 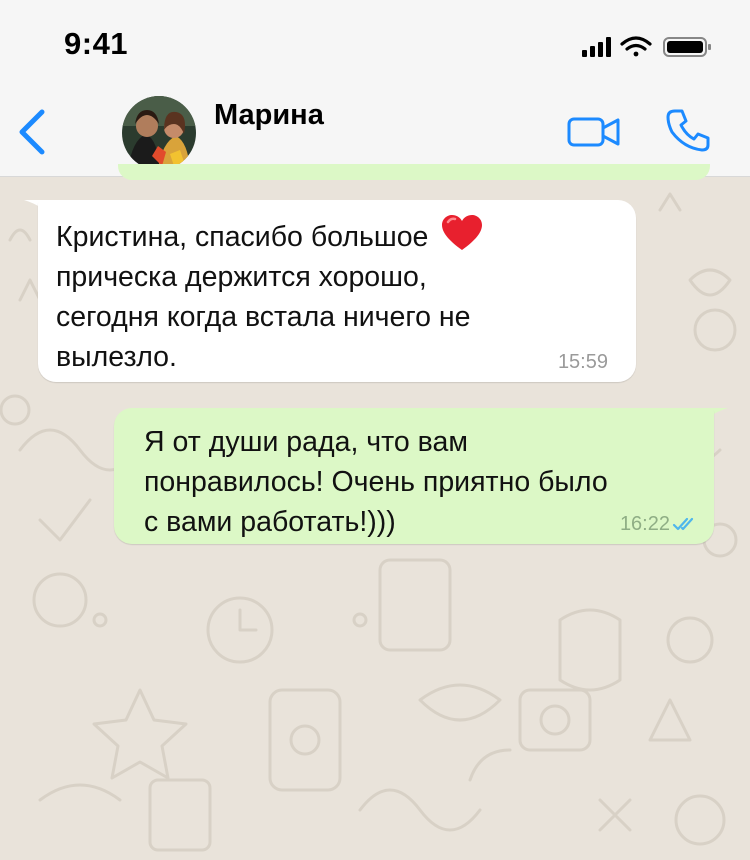 What do you see at coordinates (270, 522) in the screenshot?
I see `message-line: с вами работать!)))` at bounding box center [270, 522].